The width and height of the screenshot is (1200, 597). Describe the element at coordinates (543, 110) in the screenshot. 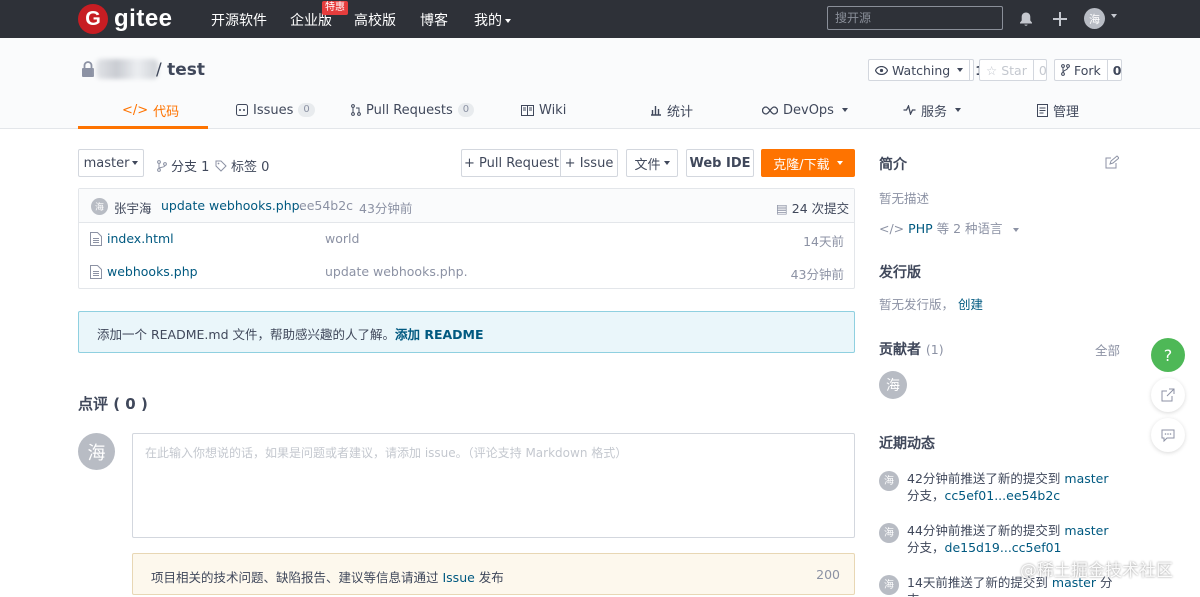

I see `tab-wiki: Wiki` at that location.